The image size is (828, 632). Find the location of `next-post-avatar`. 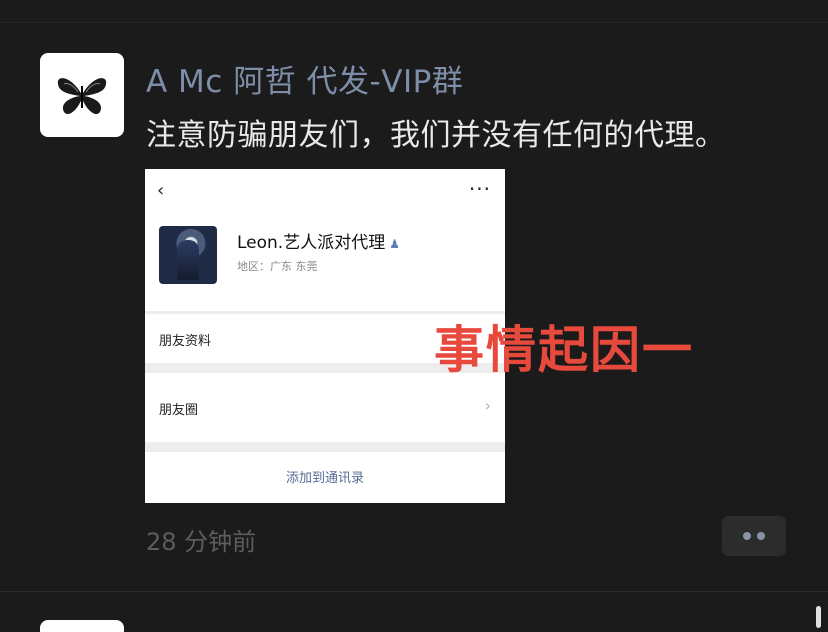

next-post-avatar is located at coordinates (82, 626).